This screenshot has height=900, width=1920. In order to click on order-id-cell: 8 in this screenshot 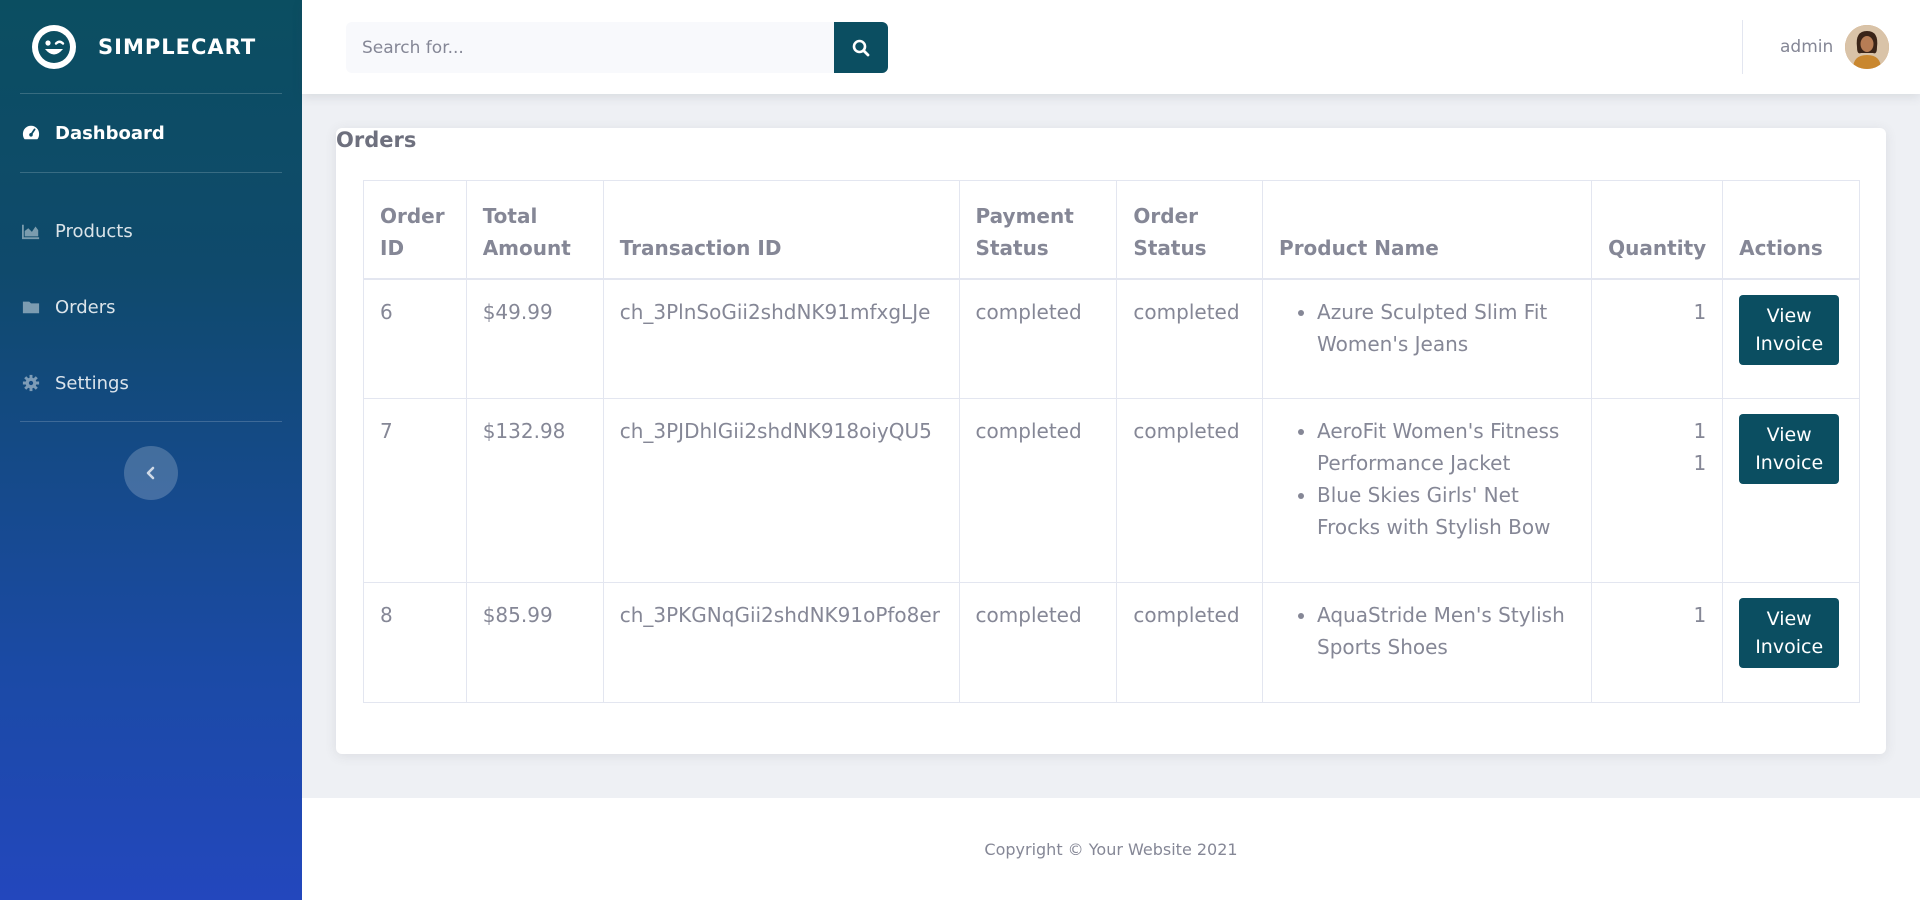, I will do `click(415, 642)`.